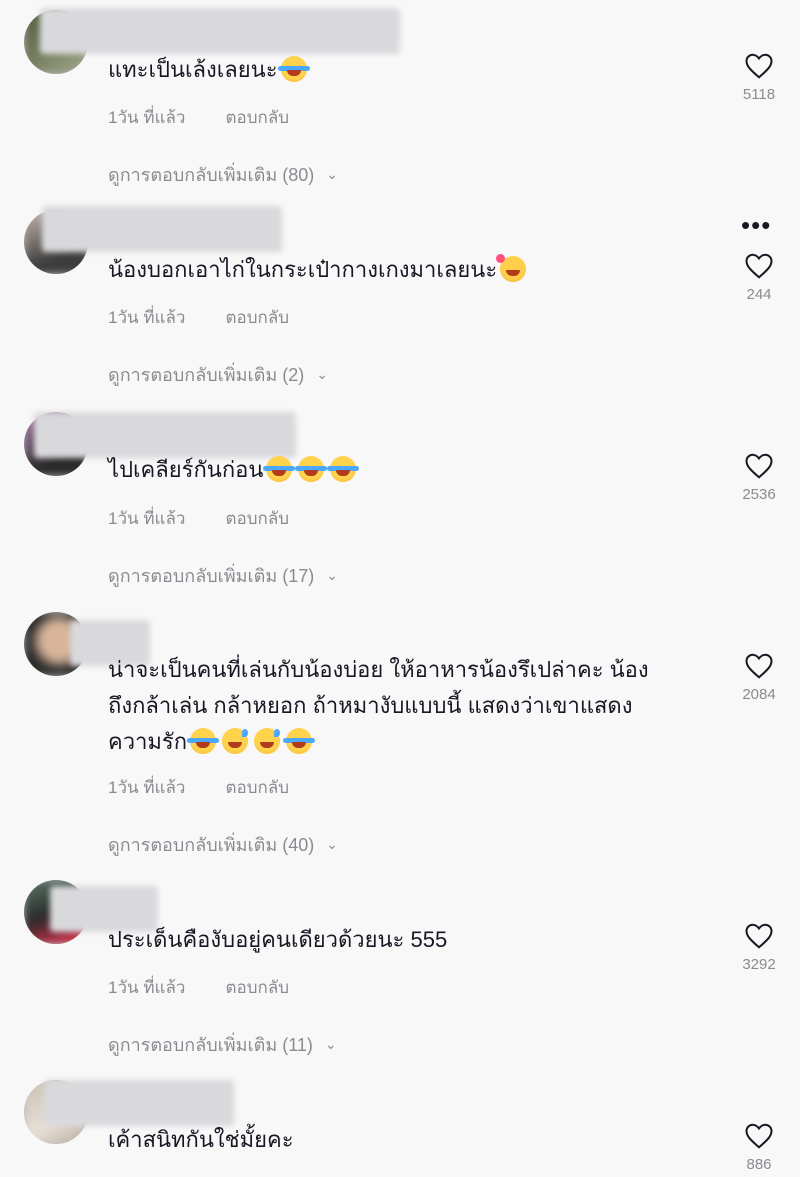 Image resolution: width=800 pixels, height=1177 pixels. Describe the element at coordinates (413, 270) in the screenshot. I see `comment-text: น้องบอกเอาไก่ในกระเป๋ากางเกงมาเลยนะ` at that location.